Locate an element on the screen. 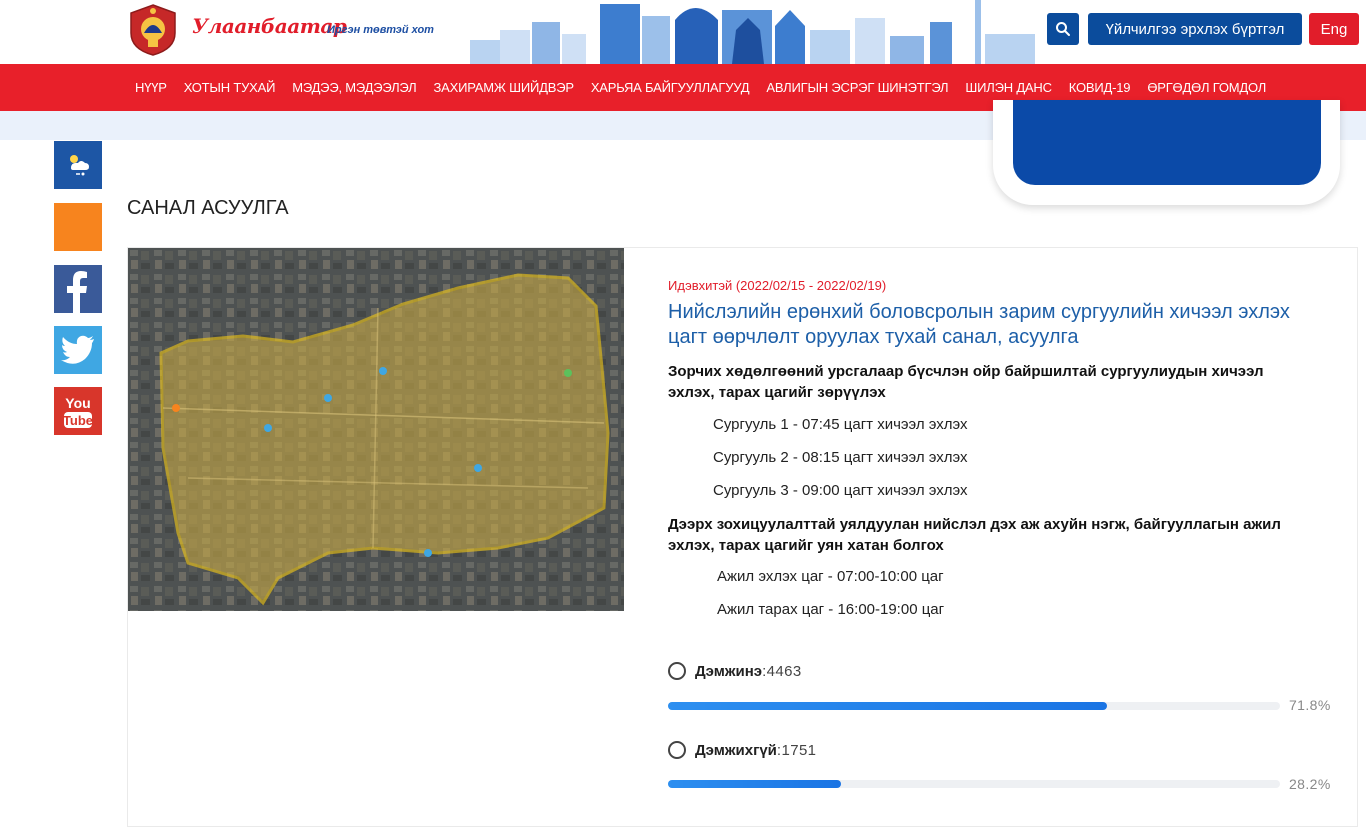  facebook-link is located at coordinates (78, 289).